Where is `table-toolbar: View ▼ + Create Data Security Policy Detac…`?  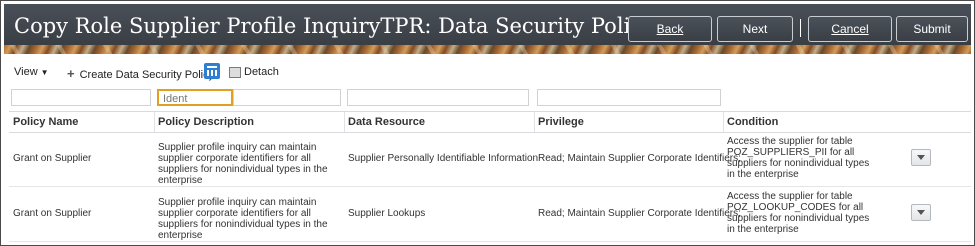 table-toolbar: View ▼ + Create Data Security Policy Detac… is located at coordinates (487, 71).